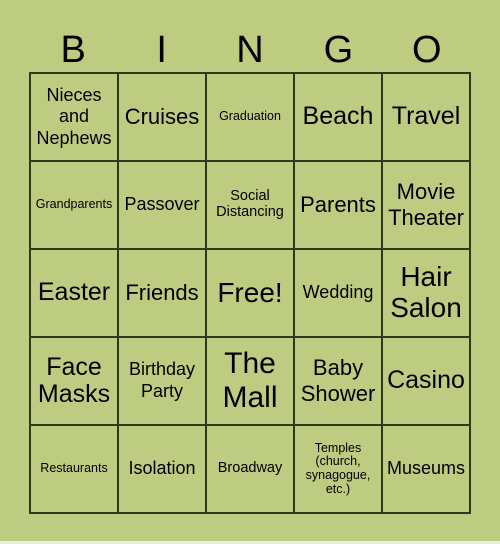 Image resolution: width=500 pixels, height=544 pixels. I want to click on bingo-cell: Beach, so click(338, 117).